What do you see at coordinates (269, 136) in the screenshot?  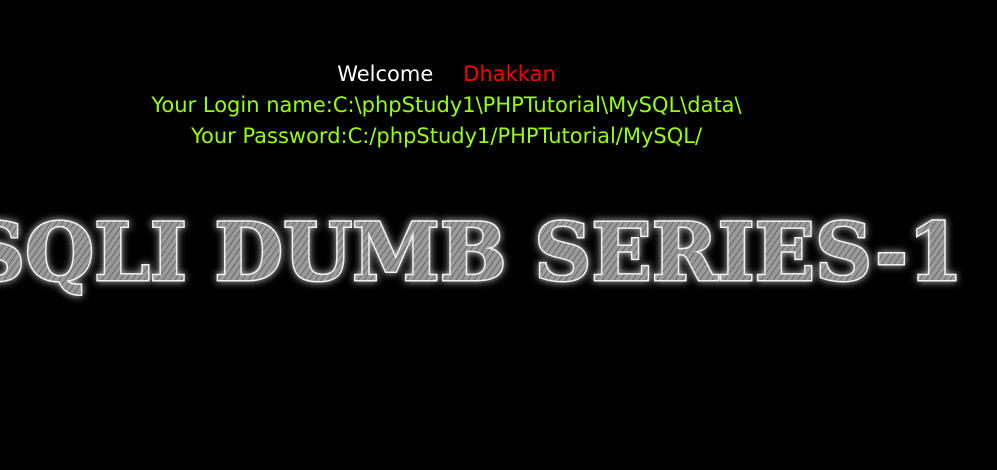 I see `password-label: Your Password:` at bounding box center [269, 136].